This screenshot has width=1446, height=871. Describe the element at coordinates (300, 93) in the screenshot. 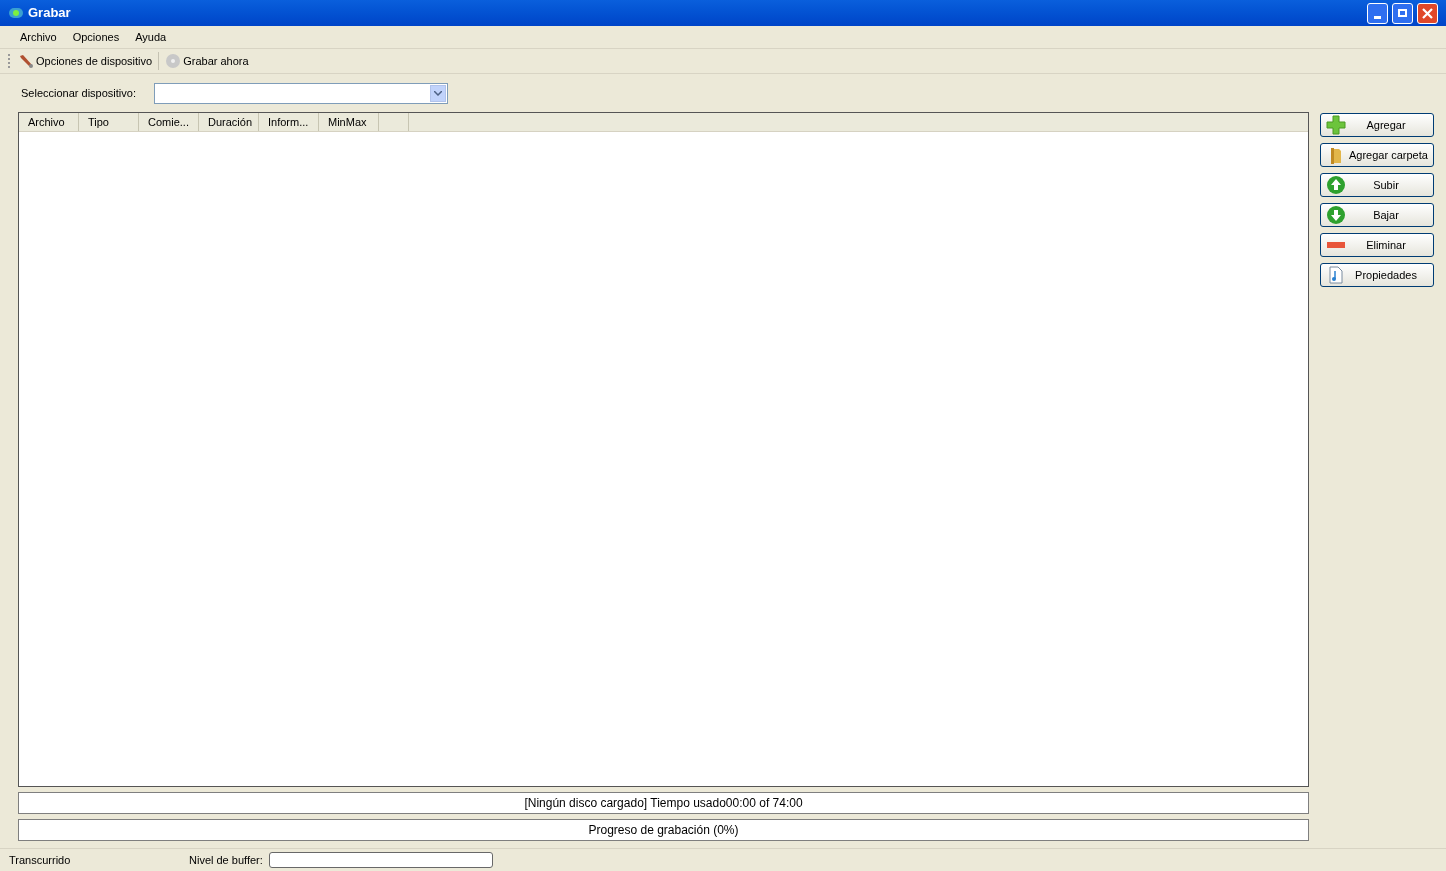

I see `device-dropdown` at that location.